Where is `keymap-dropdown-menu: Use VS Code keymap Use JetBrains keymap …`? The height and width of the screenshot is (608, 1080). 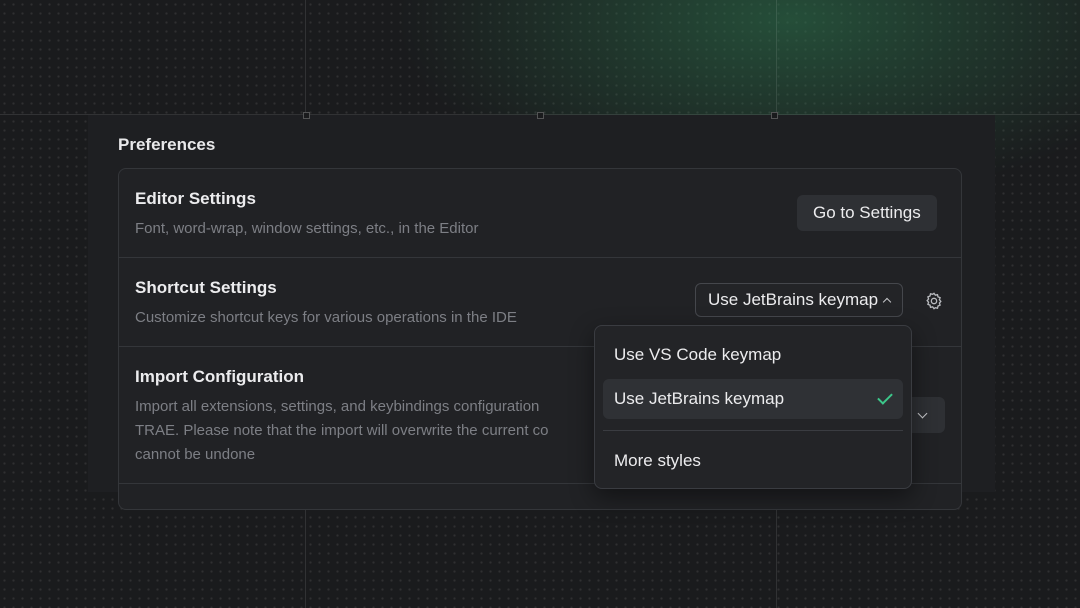 keymap-dropdown-menu: Use VS Code keymap Use JetBrains keymap … is located at coordinates (753, 407).